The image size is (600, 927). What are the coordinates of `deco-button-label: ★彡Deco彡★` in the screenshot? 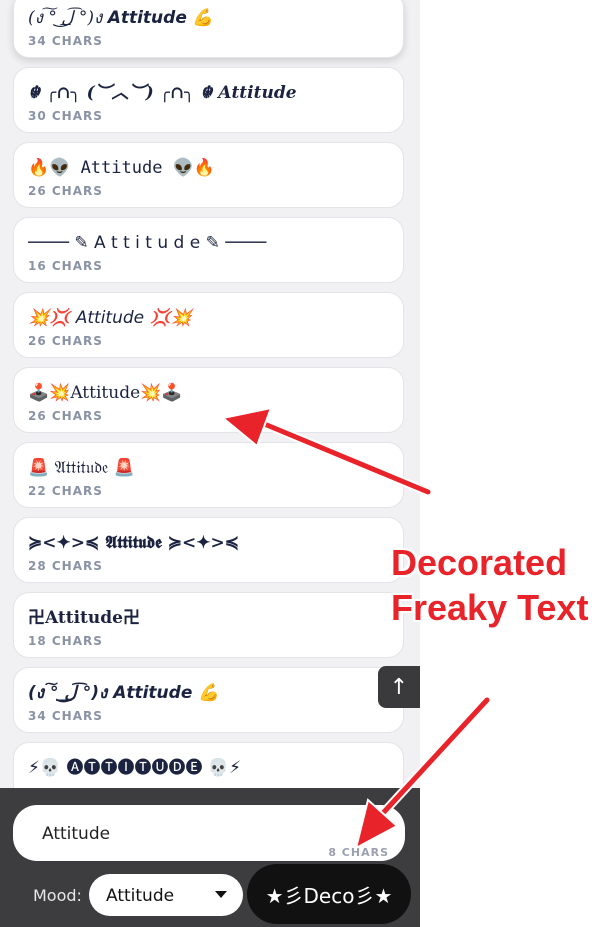 It's located at (329, 895).